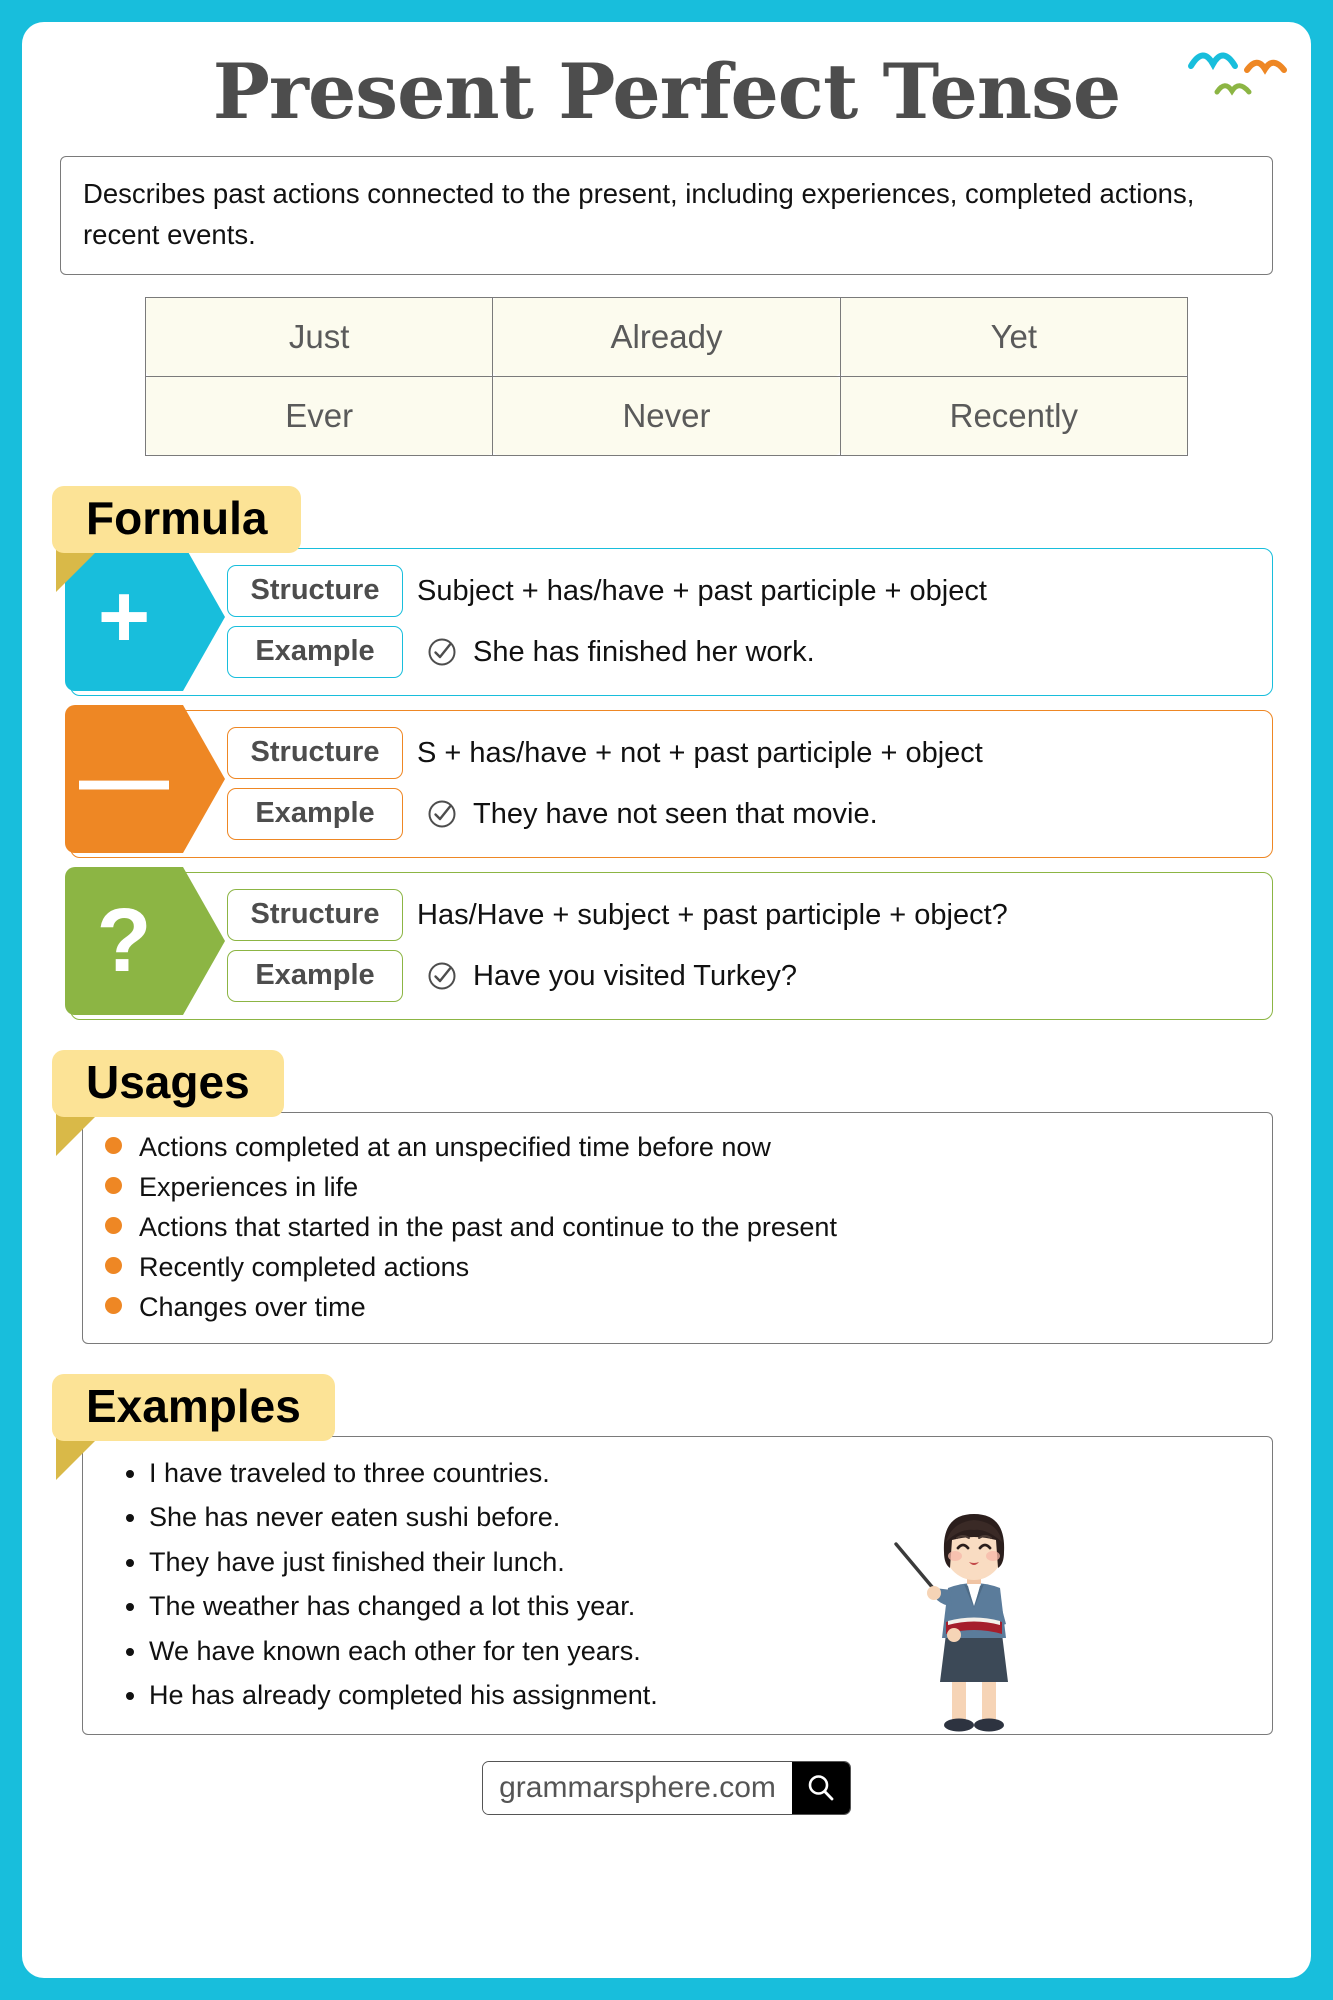  Describe the element at coordinates (677, 1267) in the screenshot. I see `list-item: Recently completed actions` at that location.